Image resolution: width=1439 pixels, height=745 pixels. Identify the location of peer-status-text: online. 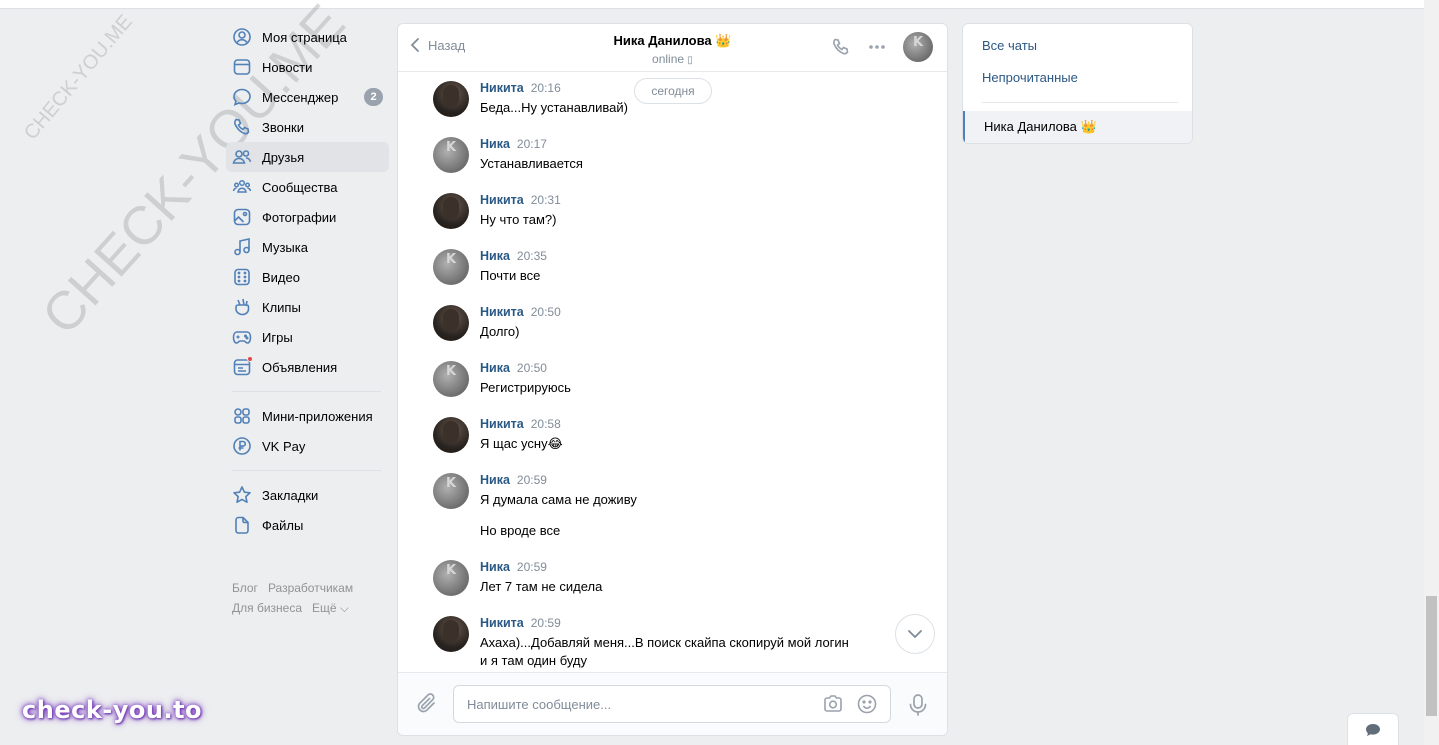
(668, 59).